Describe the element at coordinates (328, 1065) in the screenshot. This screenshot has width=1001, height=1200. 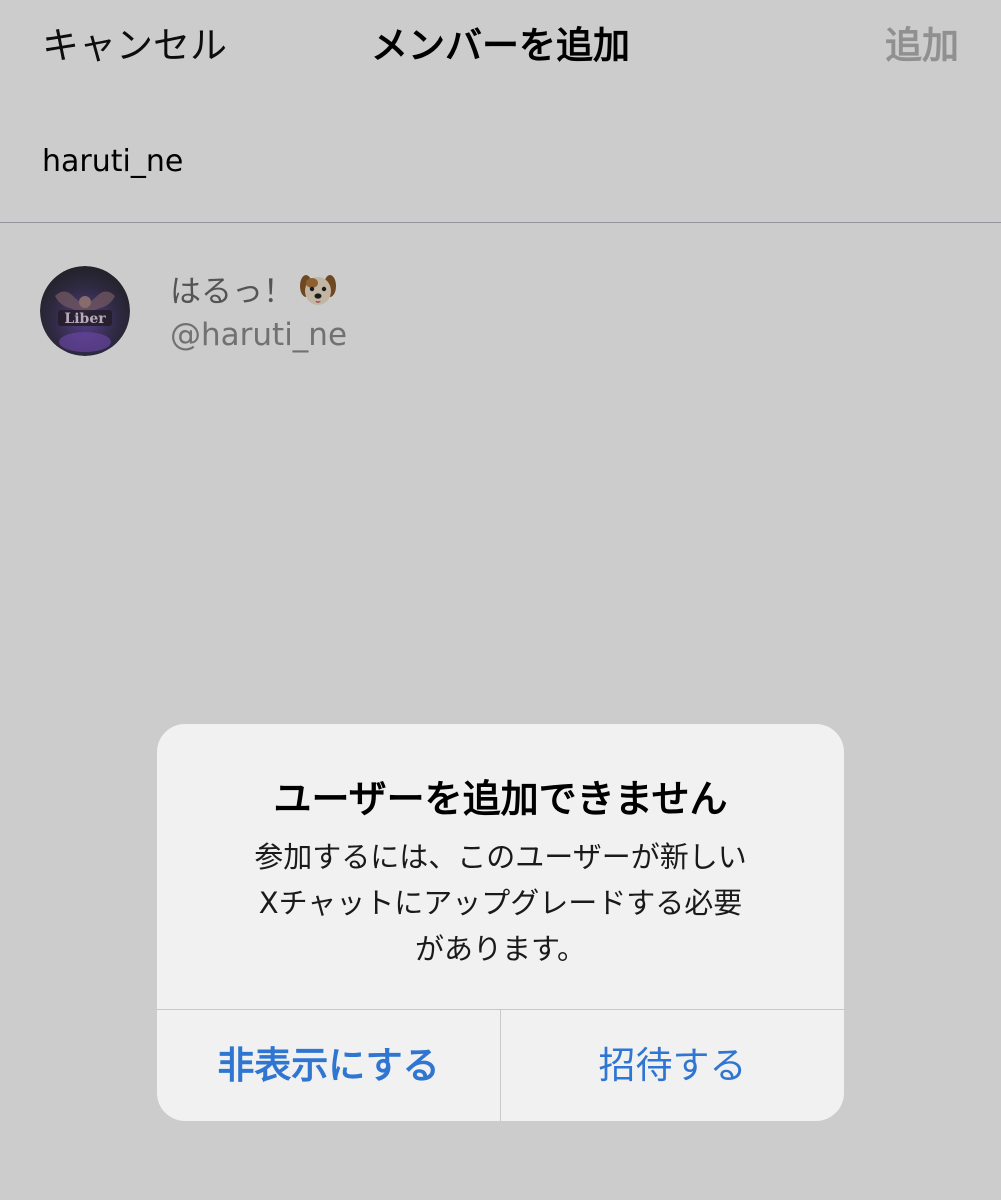
I see `hide-button: 非表示にする` at that location.